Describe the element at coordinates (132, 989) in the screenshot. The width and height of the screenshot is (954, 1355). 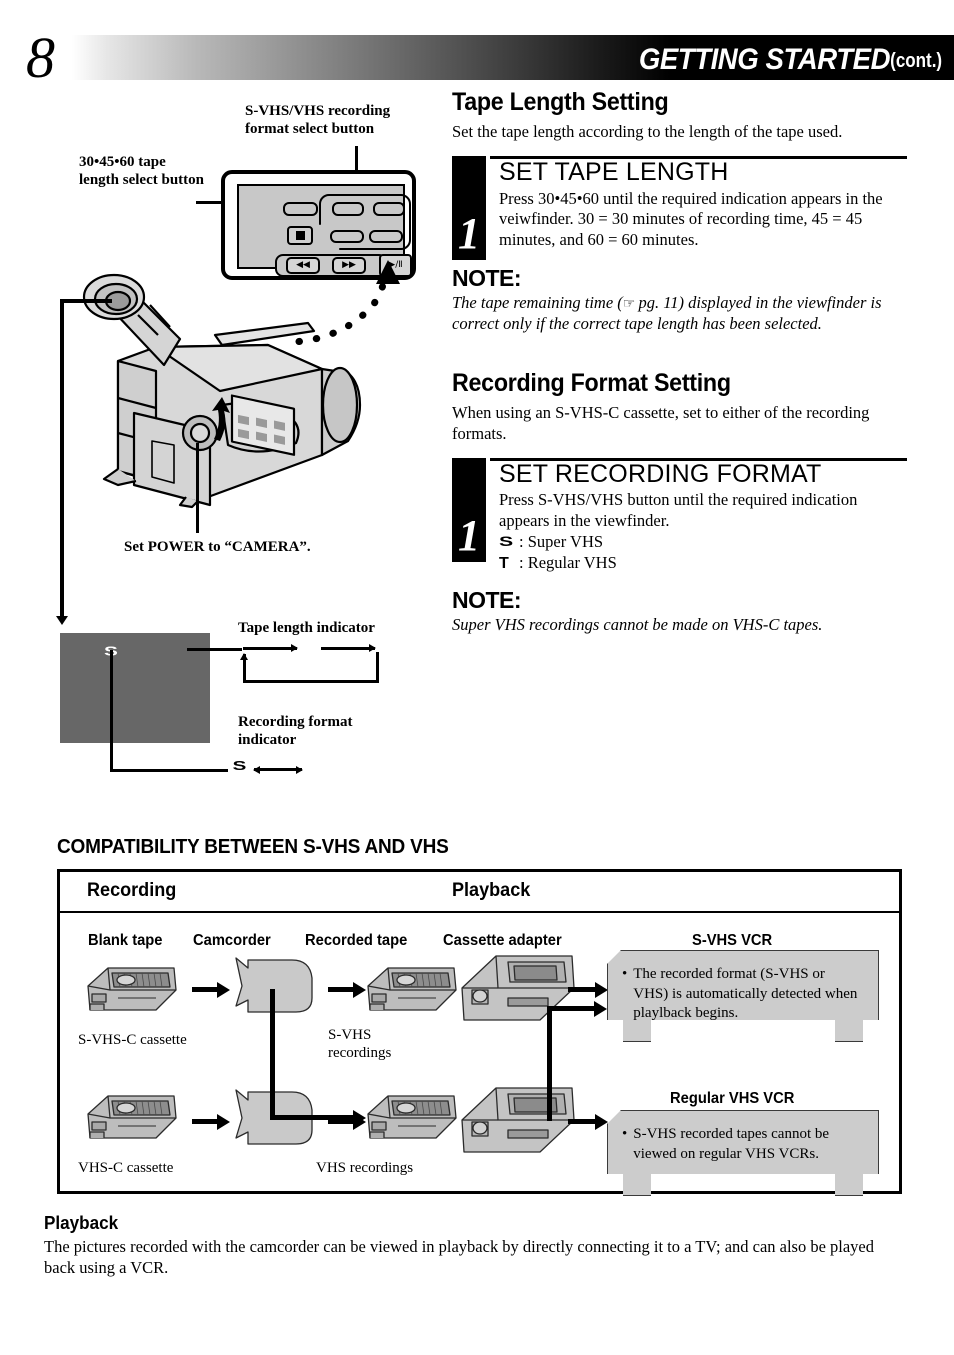
I see `svhsc-cassette-icon` at that location.